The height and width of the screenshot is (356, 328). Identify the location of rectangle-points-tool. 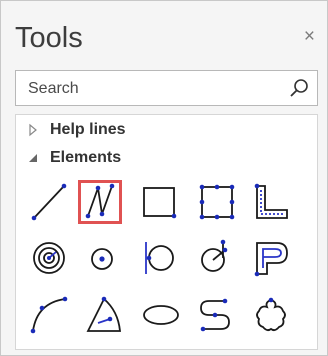
(217, 202).